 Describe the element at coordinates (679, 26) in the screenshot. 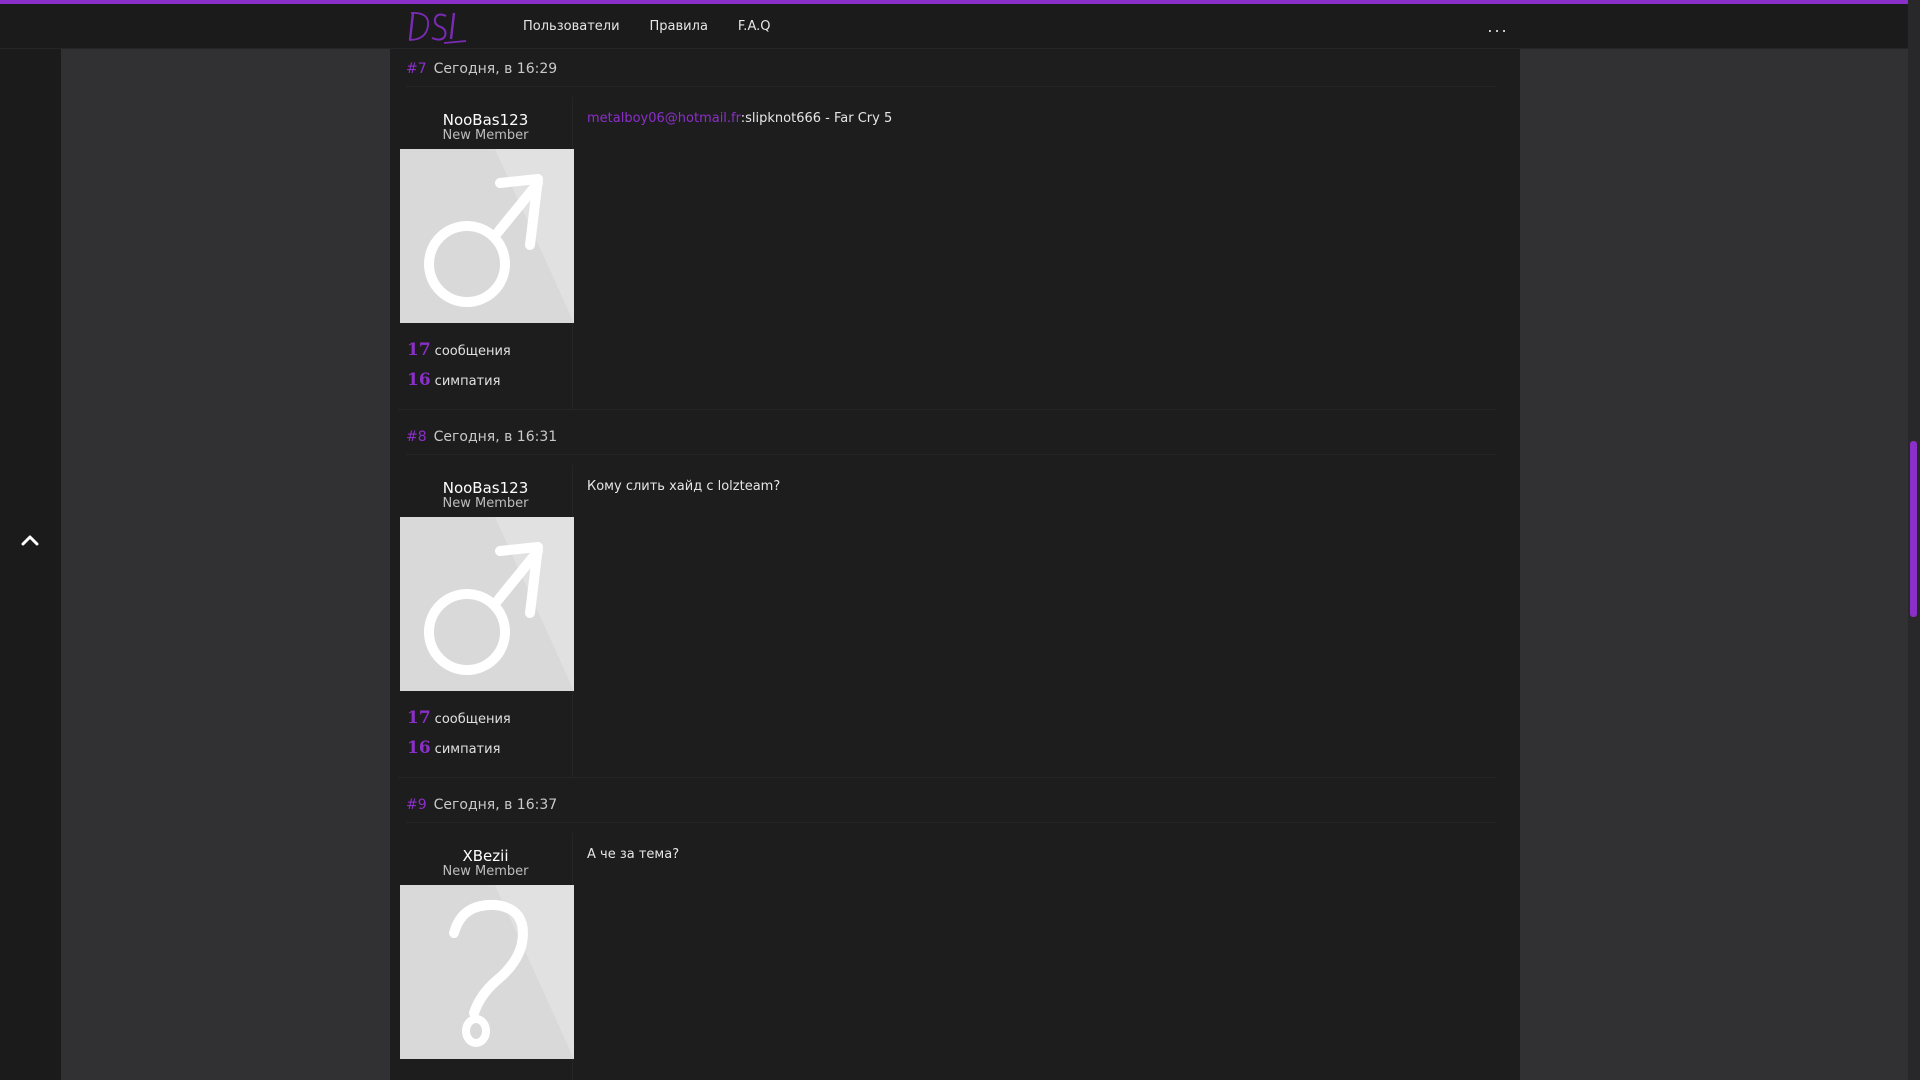

I see `nav-rules: Правила` at that location.